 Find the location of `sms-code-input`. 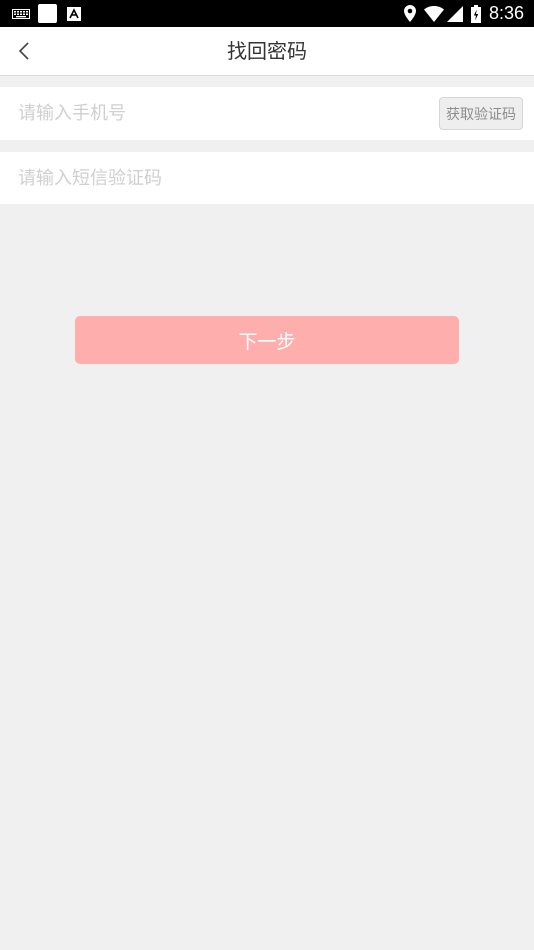

sms-code-input is located at coordinates (268, 178).